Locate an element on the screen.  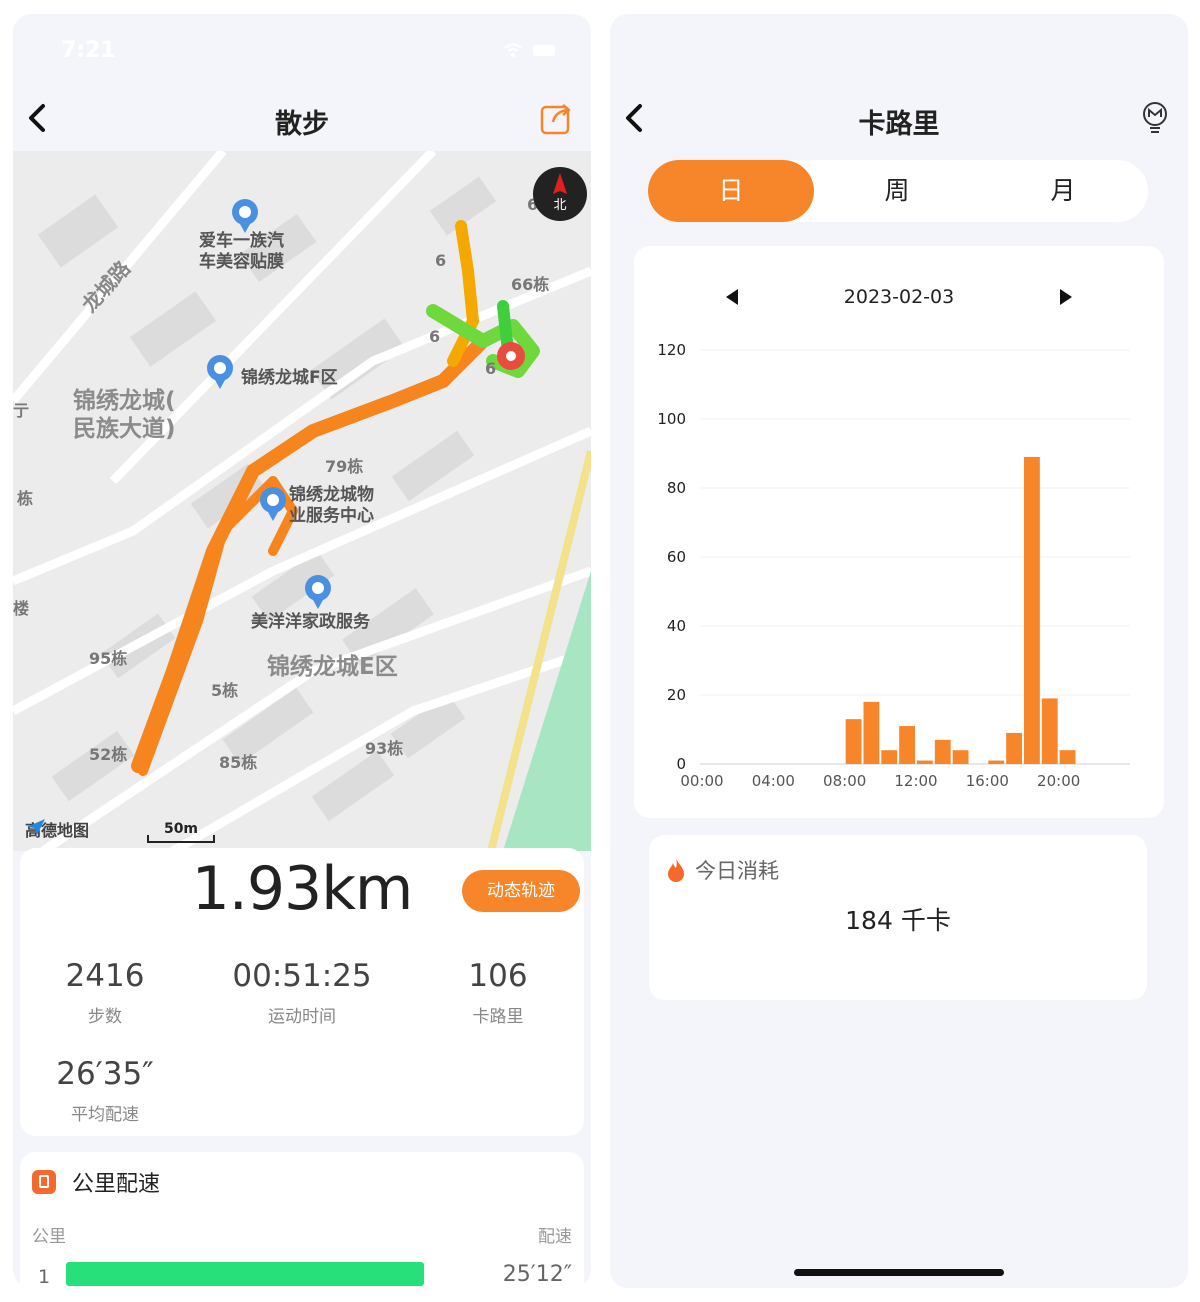
pace-row-value: 25′12″ is located at coordinates (537, 1274).